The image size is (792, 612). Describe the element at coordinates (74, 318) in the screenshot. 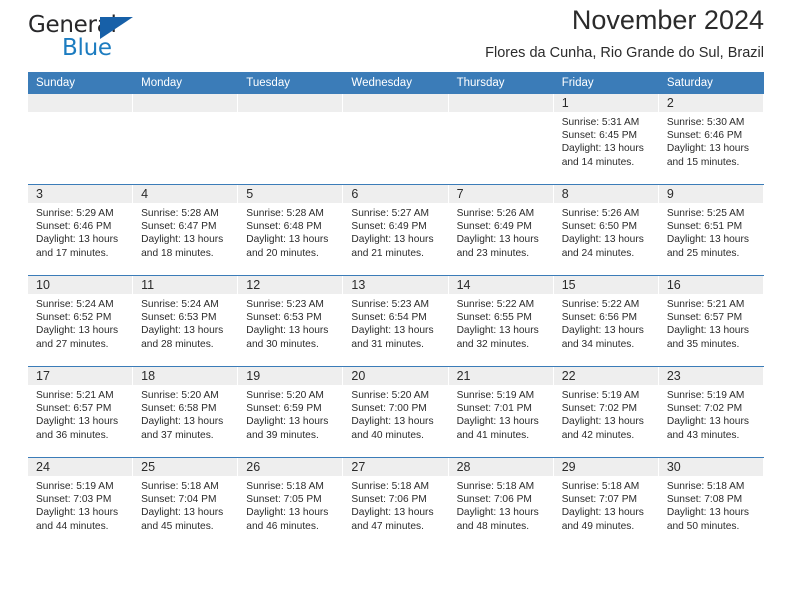

I see `sunset-text: Sunset: 6:52 PM` at that location.